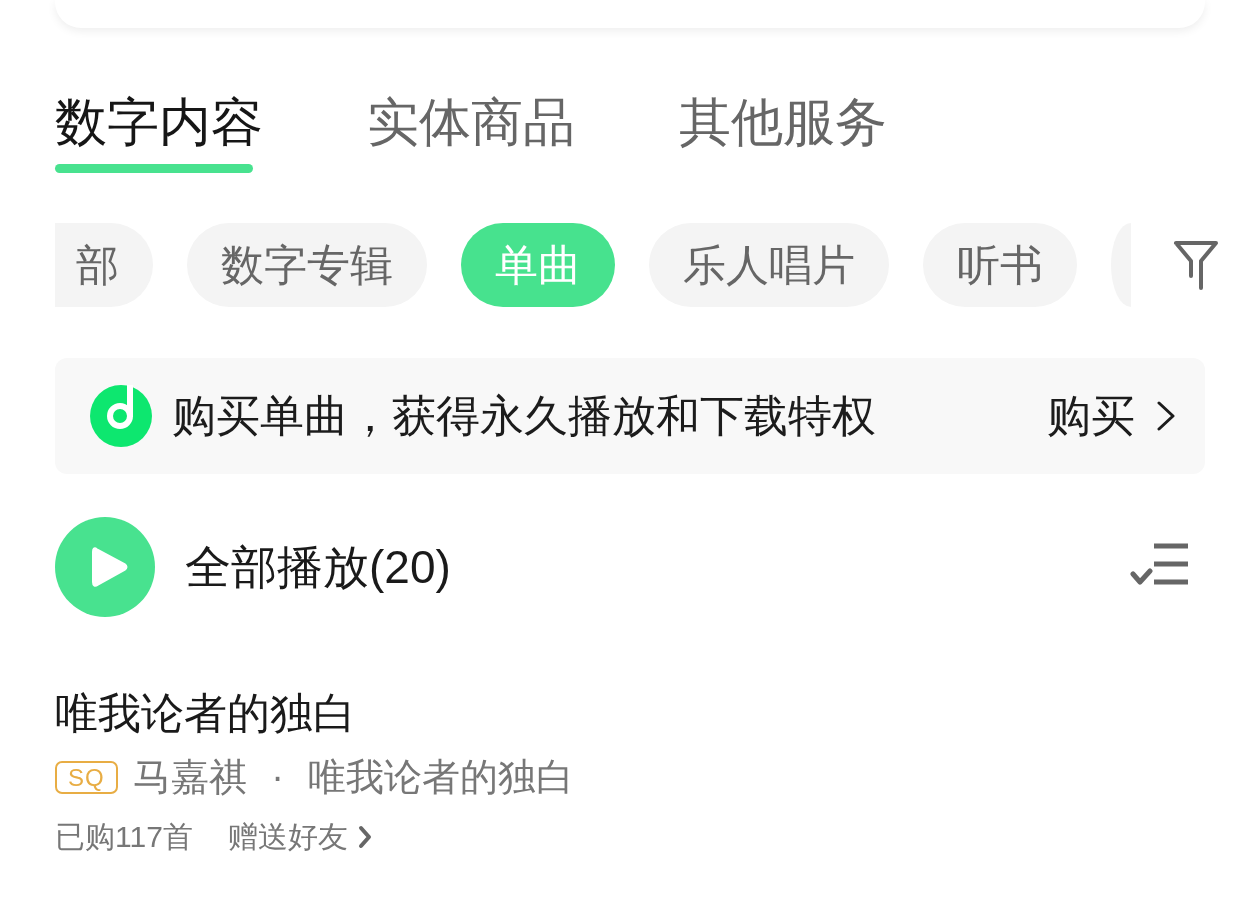 The height and width of the screenshot is (904, 1260). What do you see at coordinates (307, 265) in the screenshot?
I see `filter-chip: 数字专辑` at bounding box center [307, 265].